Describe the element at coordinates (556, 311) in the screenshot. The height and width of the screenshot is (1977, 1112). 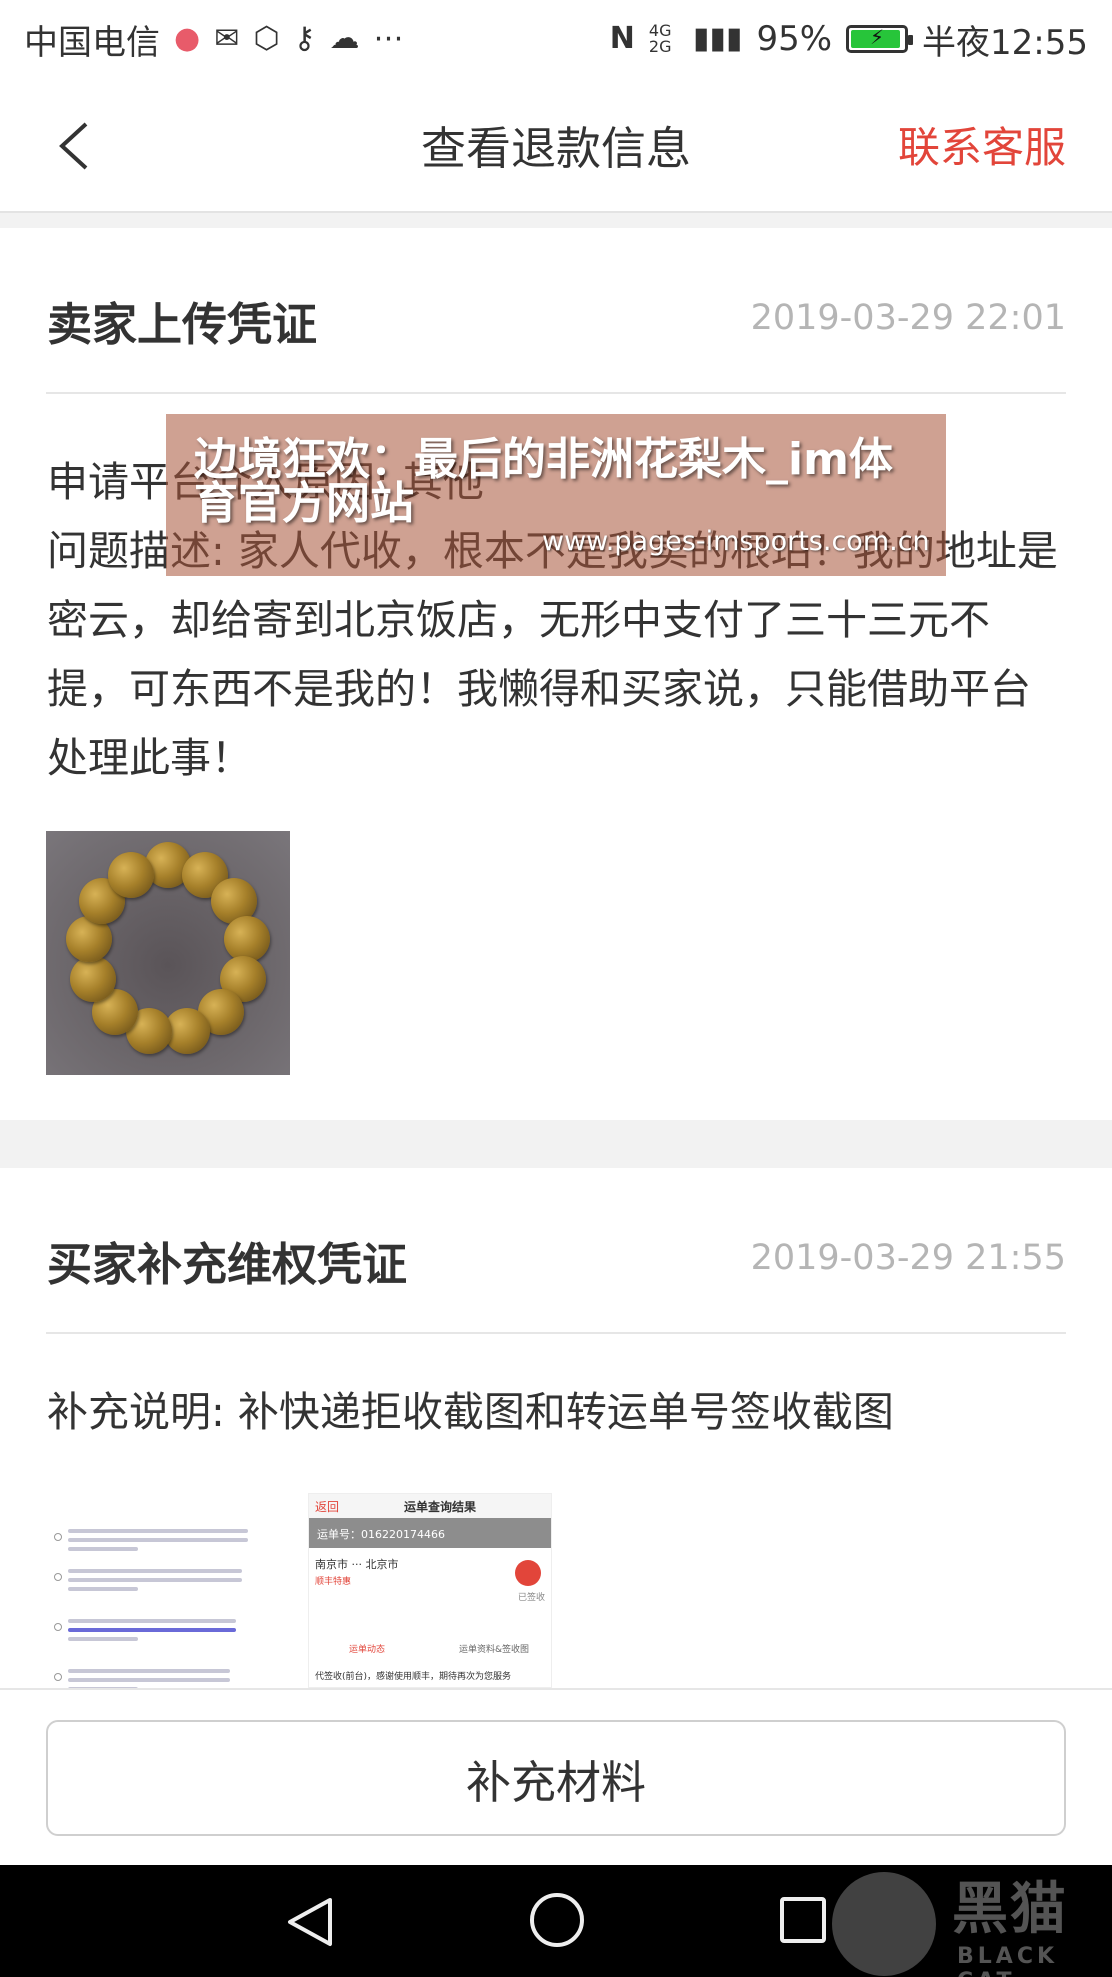
I see `card-header: 卖家上传凭证 2019-03-29 22:01` at that location.